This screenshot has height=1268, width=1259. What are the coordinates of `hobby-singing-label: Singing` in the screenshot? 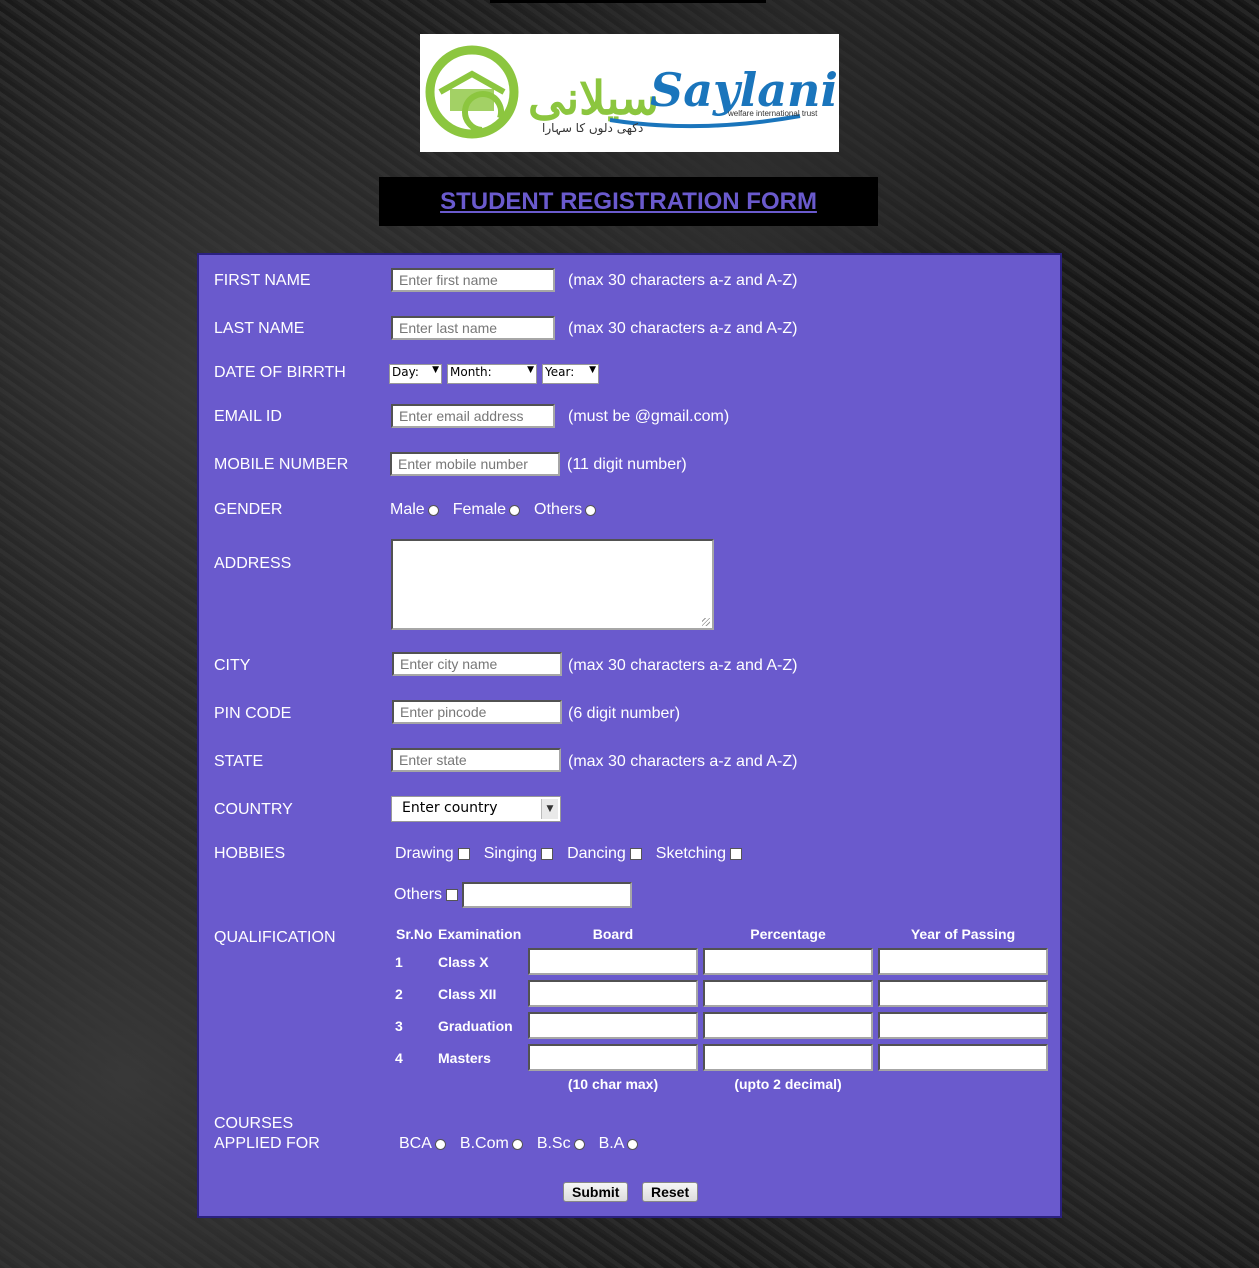 It's located at (510, 853).